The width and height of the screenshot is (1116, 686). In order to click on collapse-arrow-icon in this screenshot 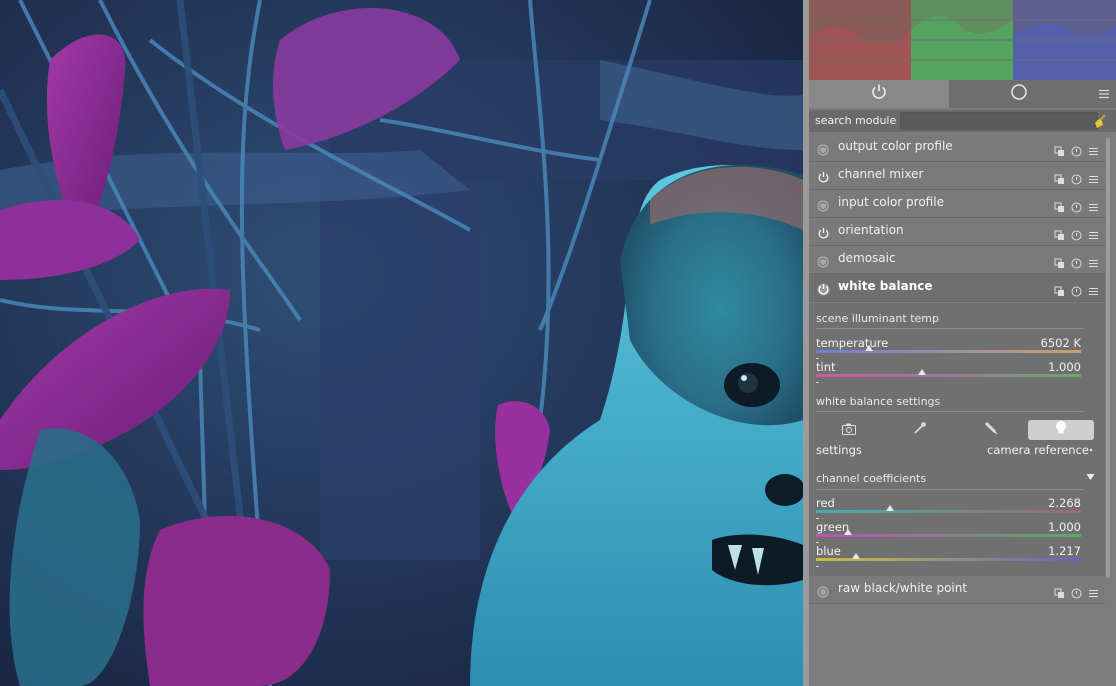, I will do `click(1090, 477)`.